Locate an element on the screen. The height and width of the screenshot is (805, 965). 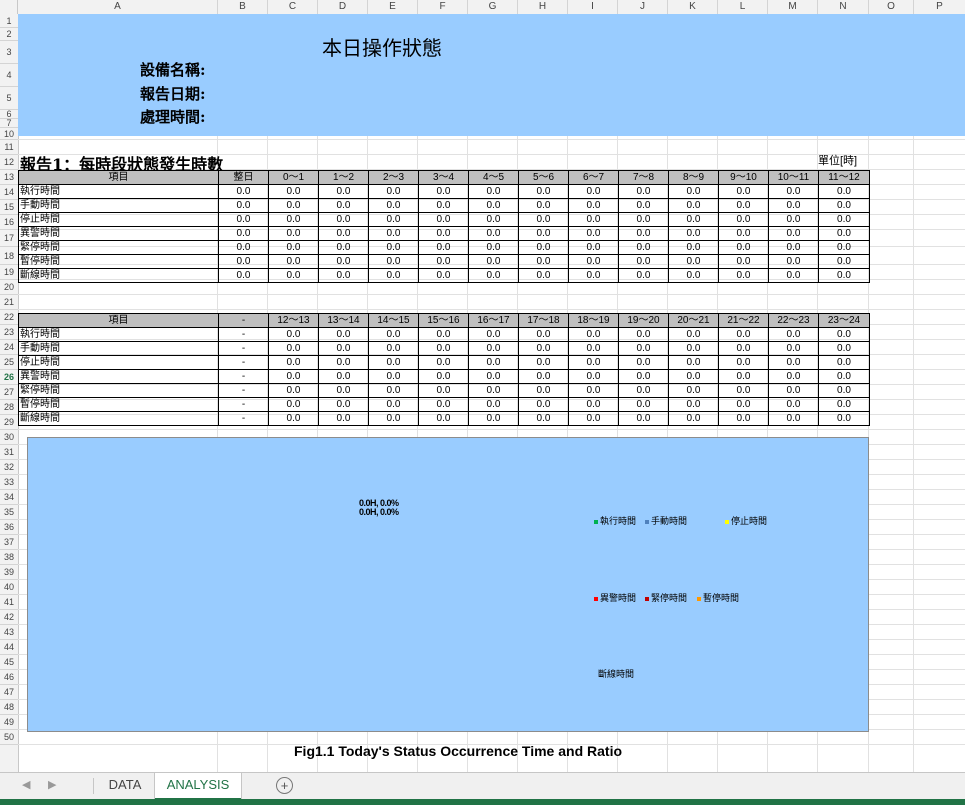
row-header: 10 is located at coordinates (9, 134).